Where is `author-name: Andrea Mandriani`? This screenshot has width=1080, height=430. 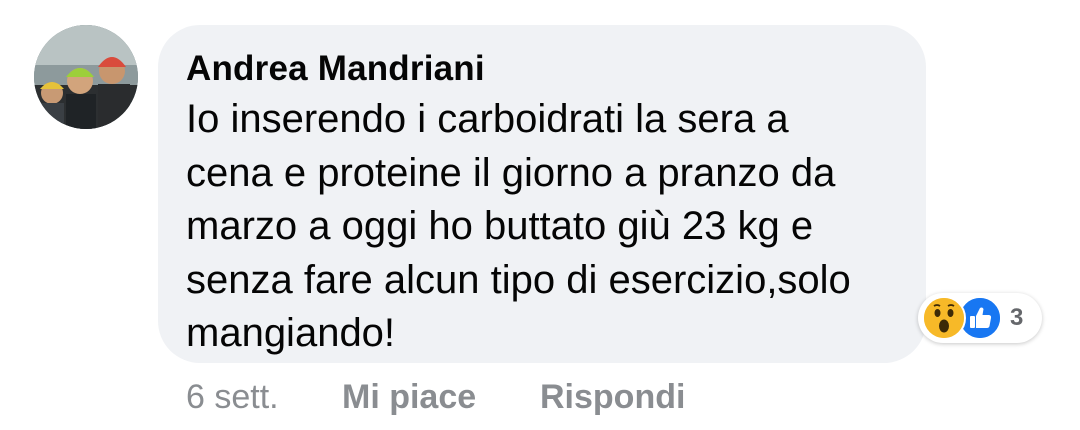 author-name: Andrea Mandriani is located at coordinates (335, 69).